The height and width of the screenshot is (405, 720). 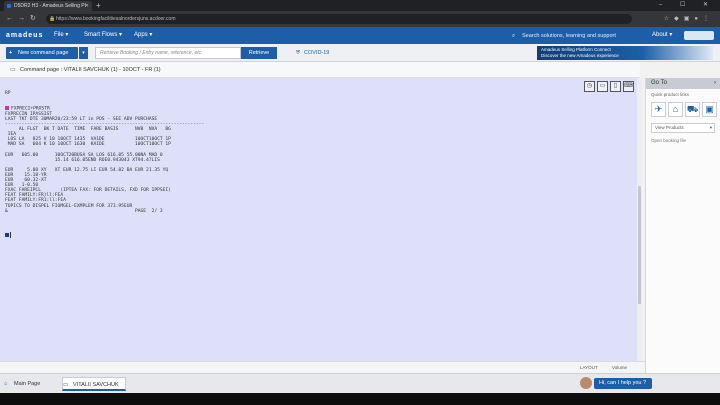 I want to click on keyboard-icon: ⌨, so click(x=628, y=86).